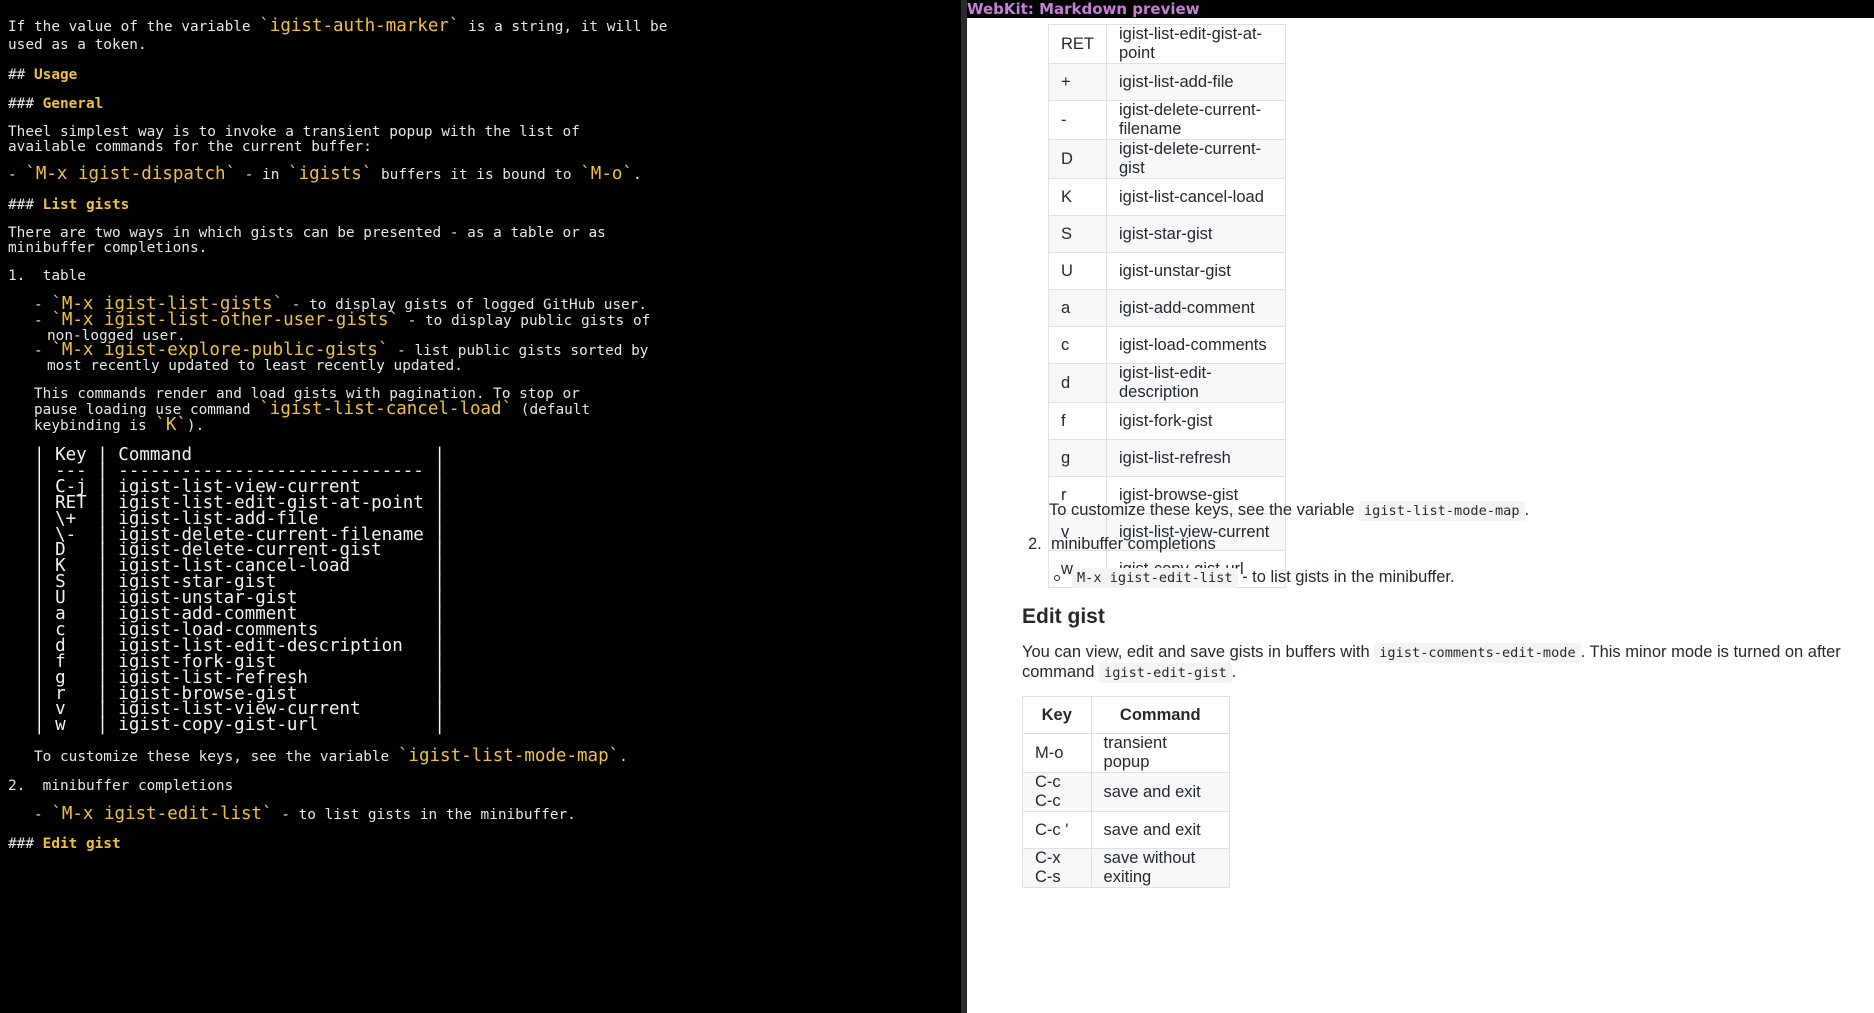  I want to click on heading-edit-gist: ### Edit gist, so click(64, 844).